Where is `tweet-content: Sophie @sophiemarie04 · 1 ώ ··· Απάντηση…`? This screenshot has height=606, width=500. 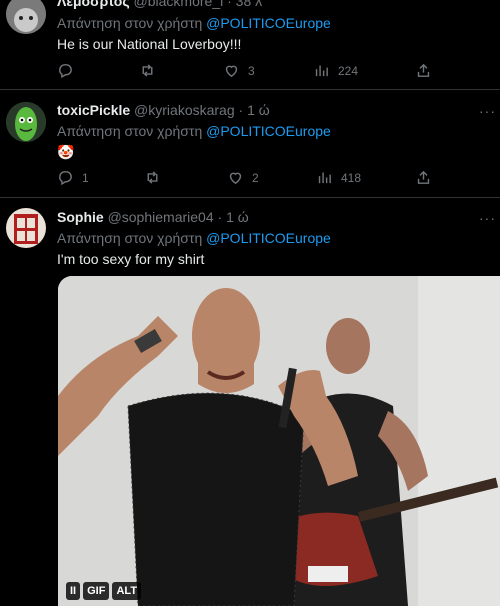
tweet-content: Sophie @sophiemarie04 · 1 ώ ··· Απάντηση… is located at coordinates (278, 238).